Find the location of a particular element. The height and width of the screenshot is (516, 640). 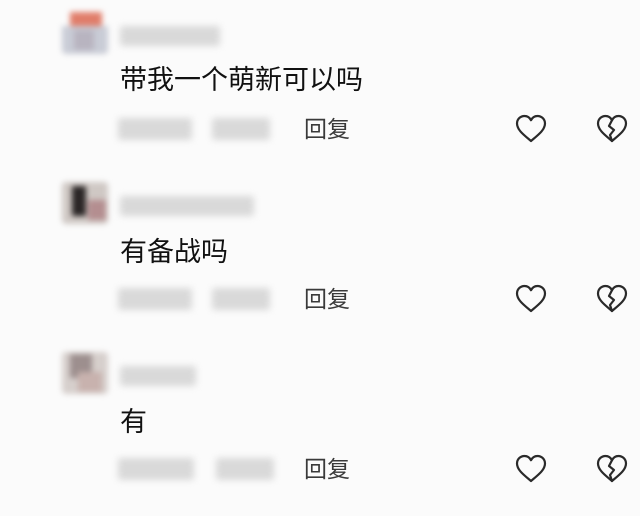

comment-text: 有 is located at coordinates (133, 422).